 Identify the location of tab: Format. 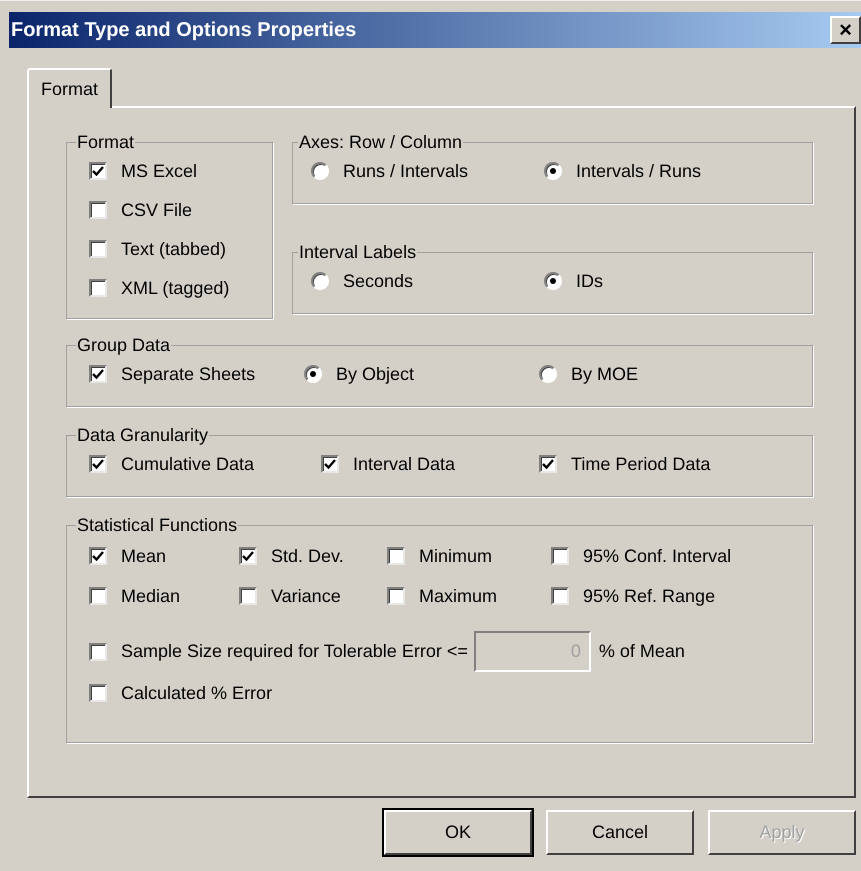
(69, 88).